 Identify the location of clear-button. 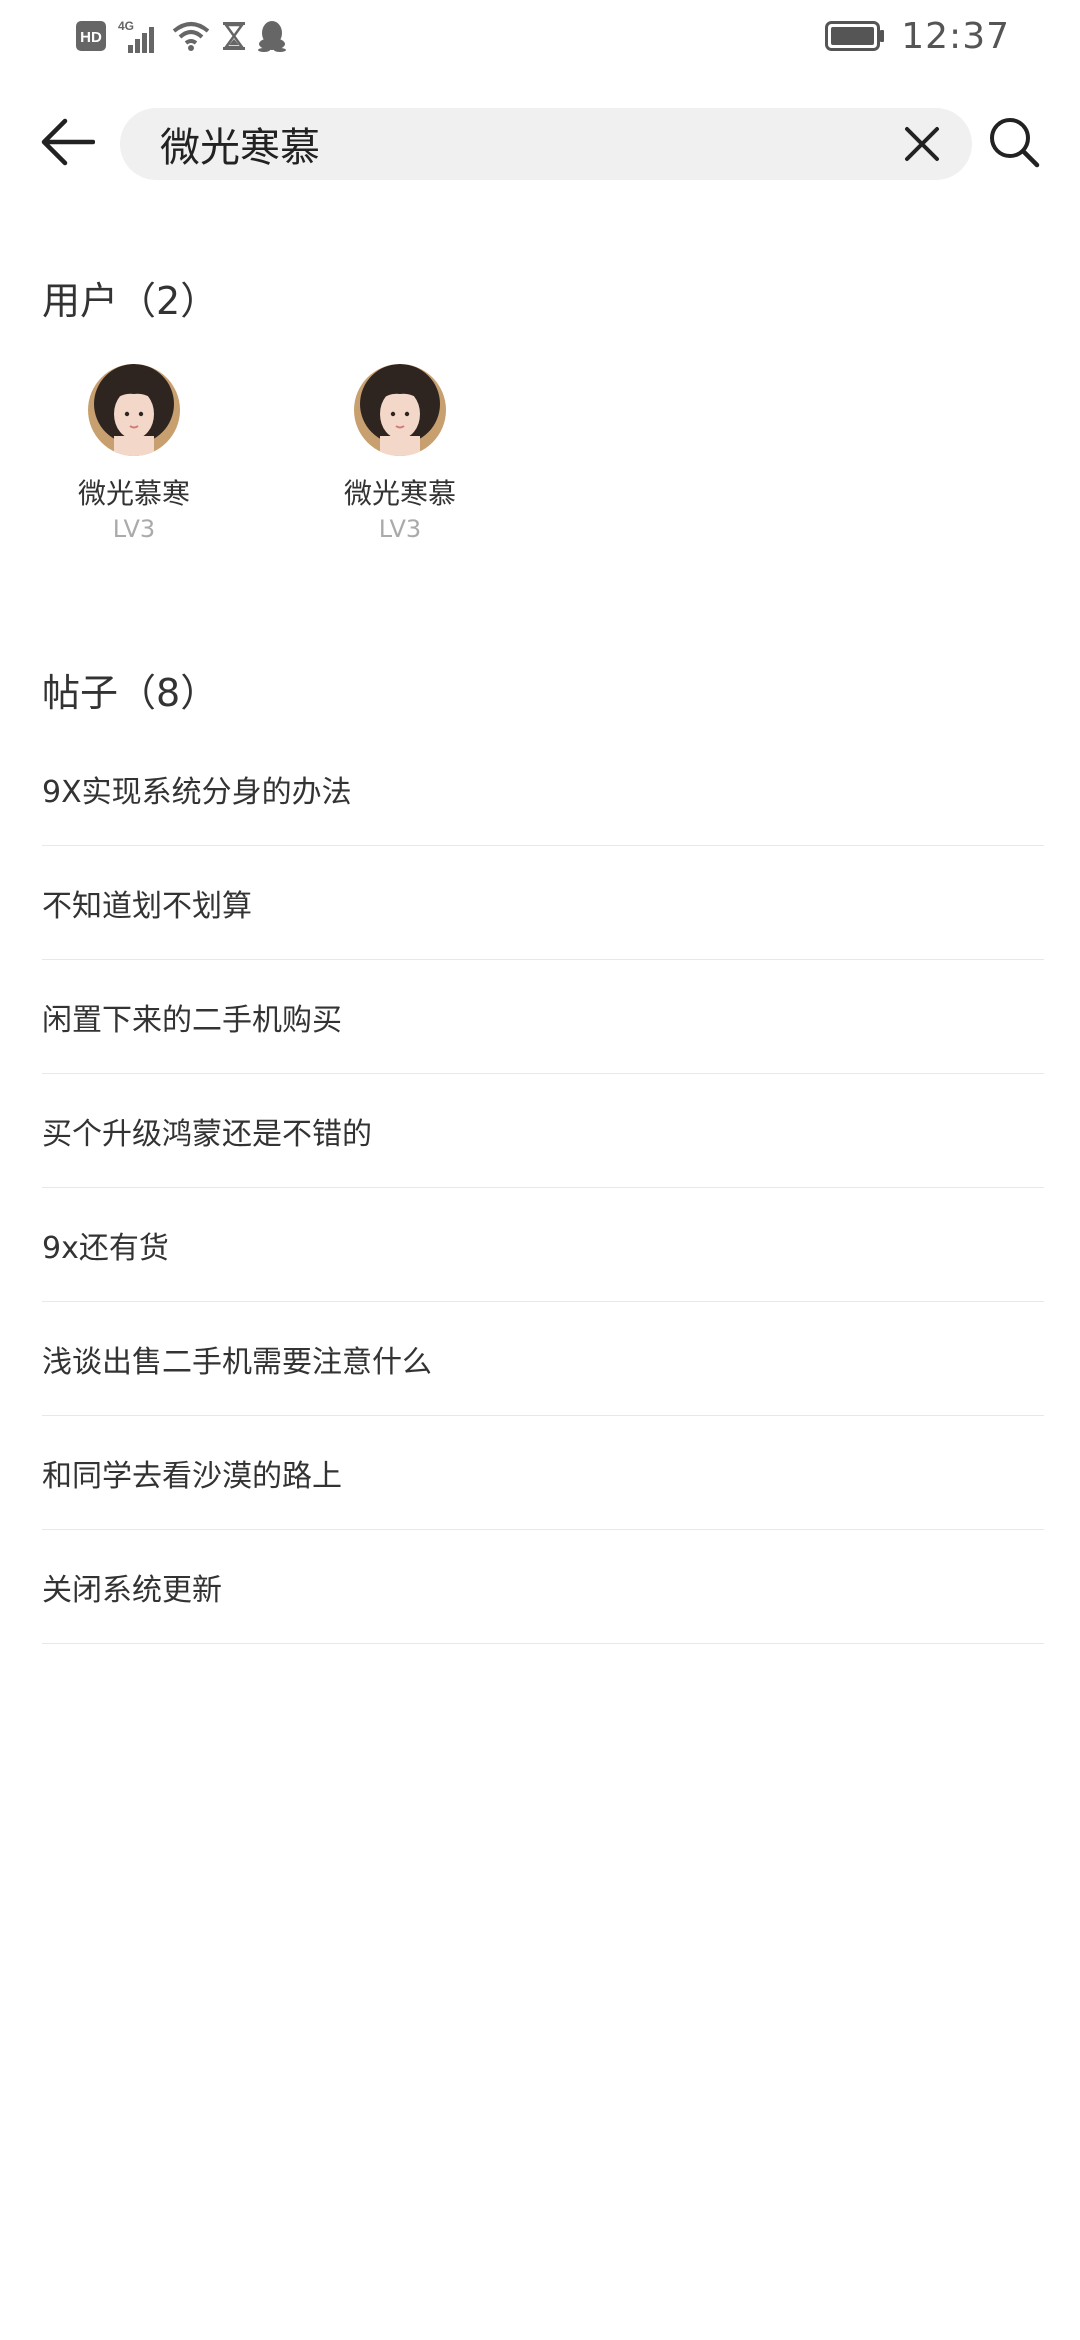
(922, 144).